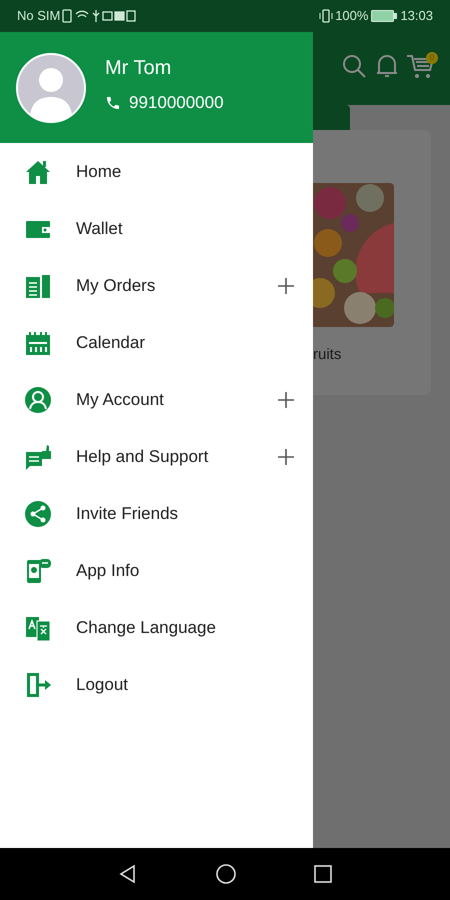  Describe the element at coordinates (38, 514) in the screenshot. I see `share-icon` at that location.